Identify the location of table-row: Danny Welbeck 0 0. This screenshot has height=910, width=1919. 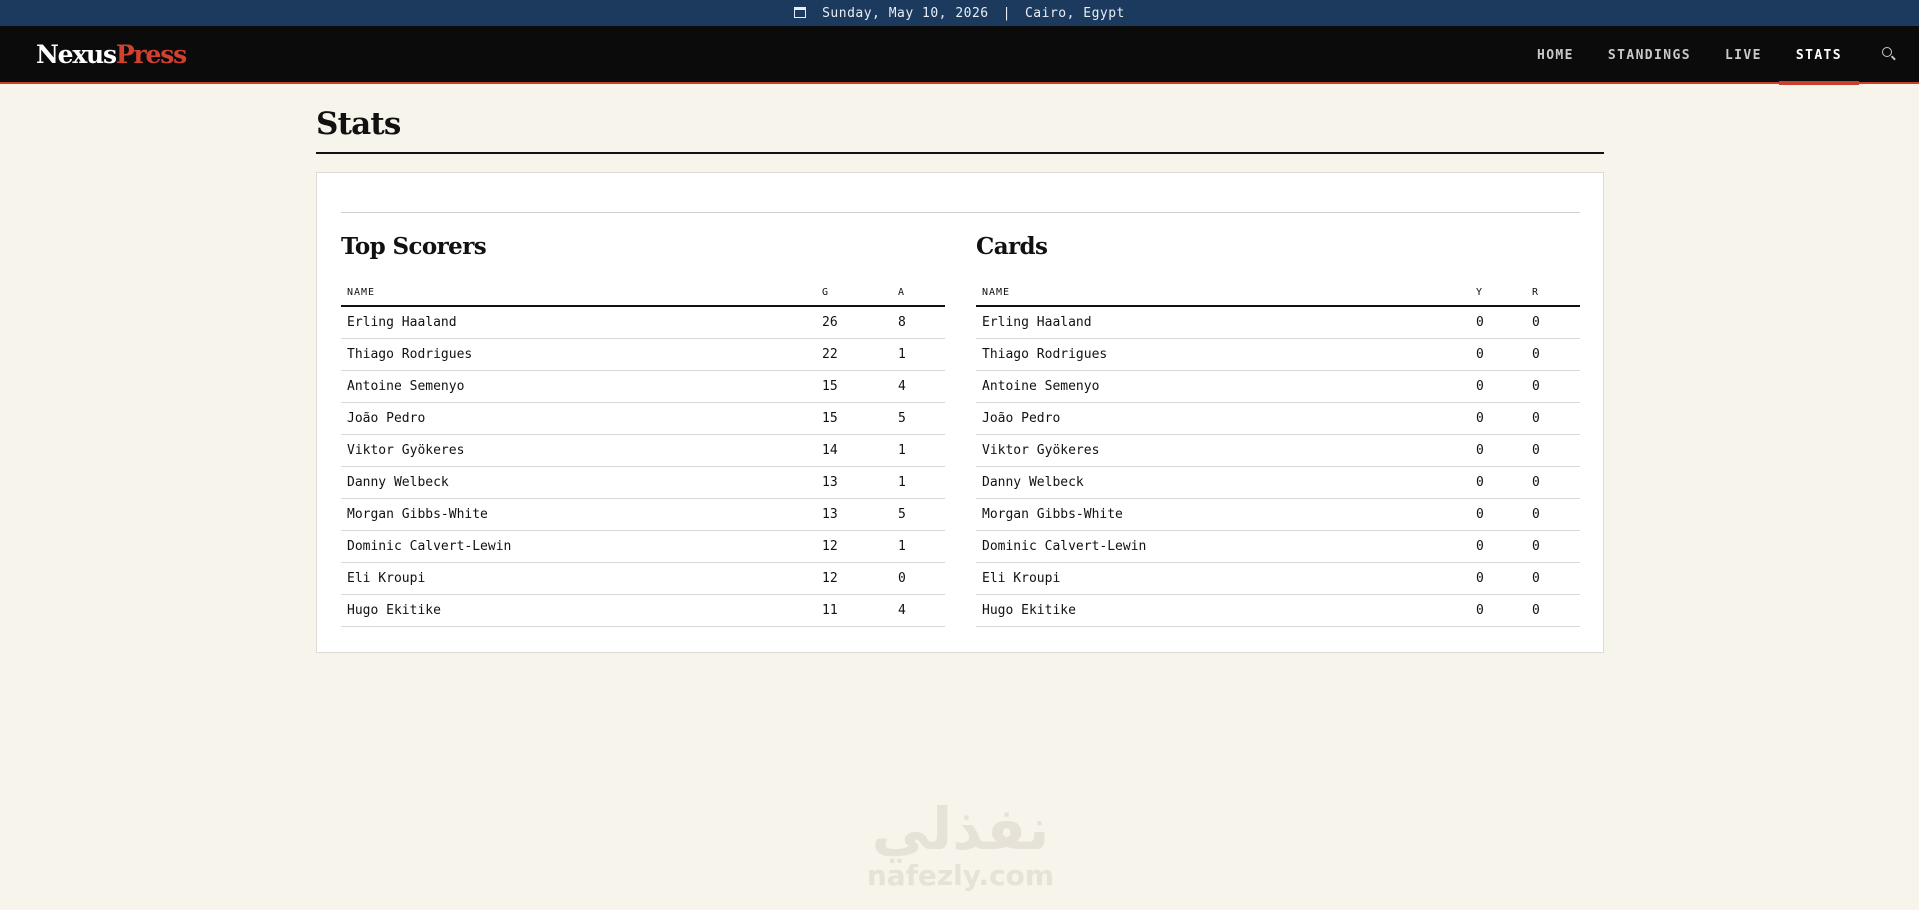
(1278, 483).